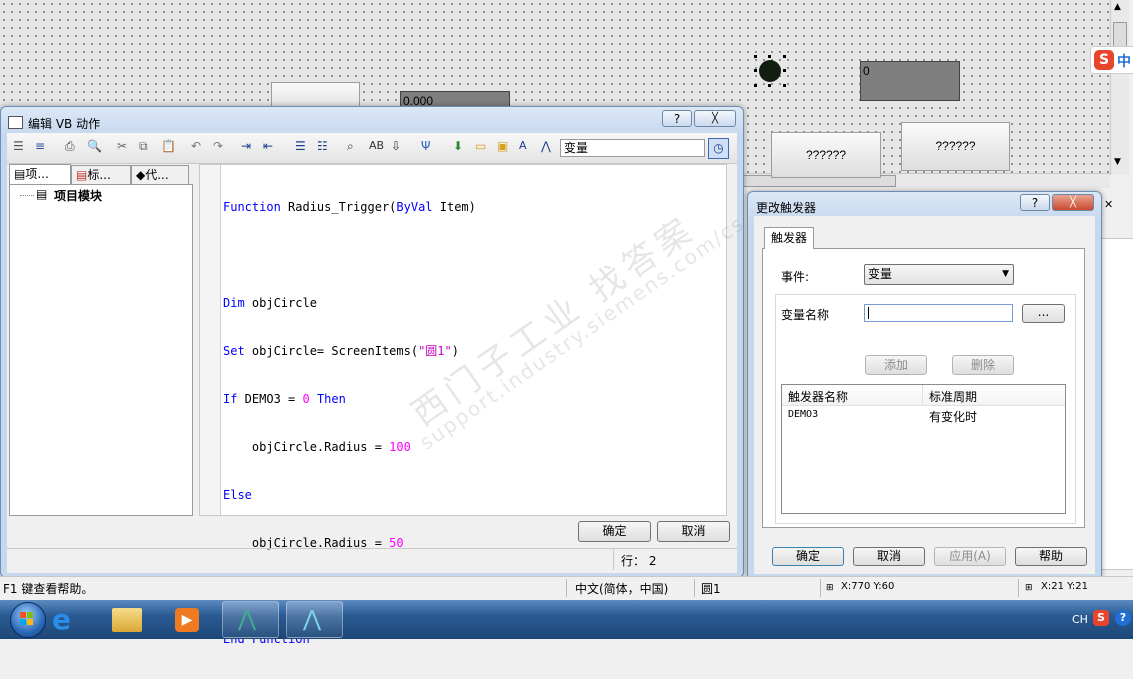  What do you see at coordinates (939, 274) in the screenshot?
I see `event-select: 变量 ▼` at bounding box center [939, 274].